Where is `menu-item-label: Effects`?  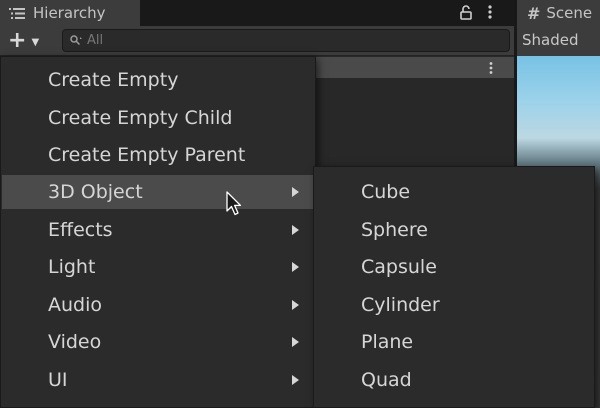
menu-item-label: Effects is located at coordinates (80, 230).